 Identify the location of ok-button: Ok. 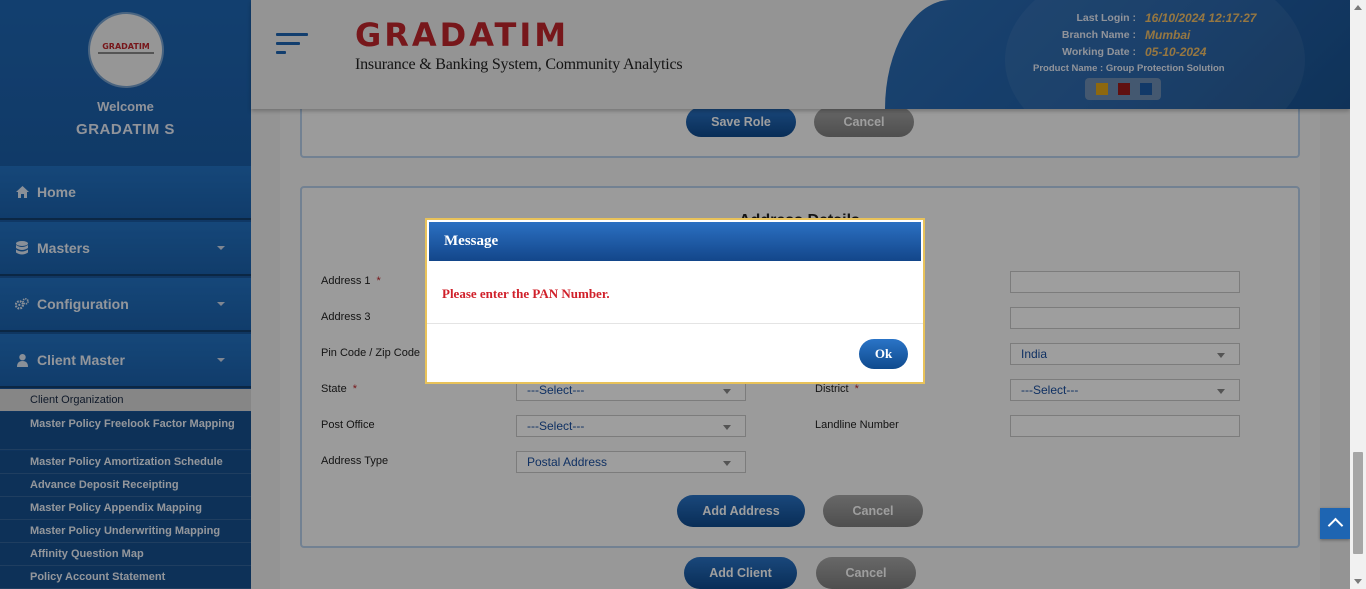
(883, 354).